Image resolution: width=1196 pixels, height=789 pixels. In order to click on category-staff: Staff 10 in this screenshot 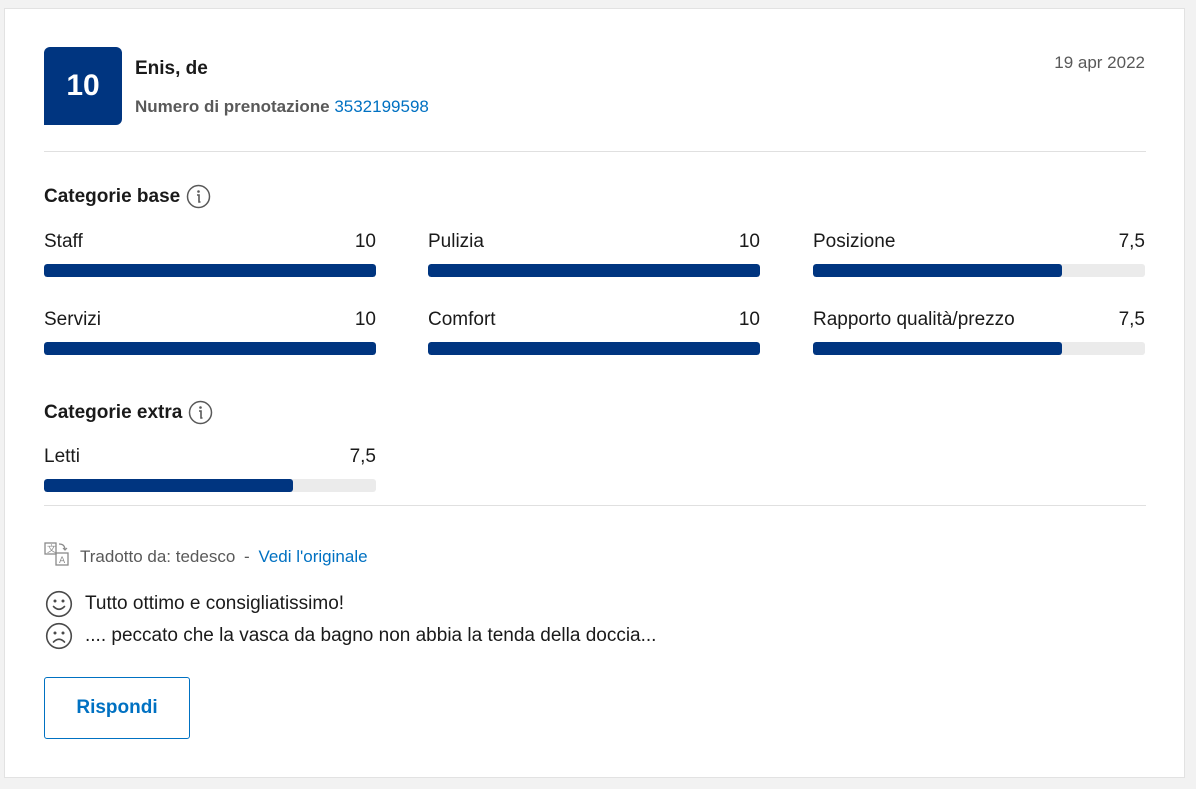, I will do `click(210, 253)`.